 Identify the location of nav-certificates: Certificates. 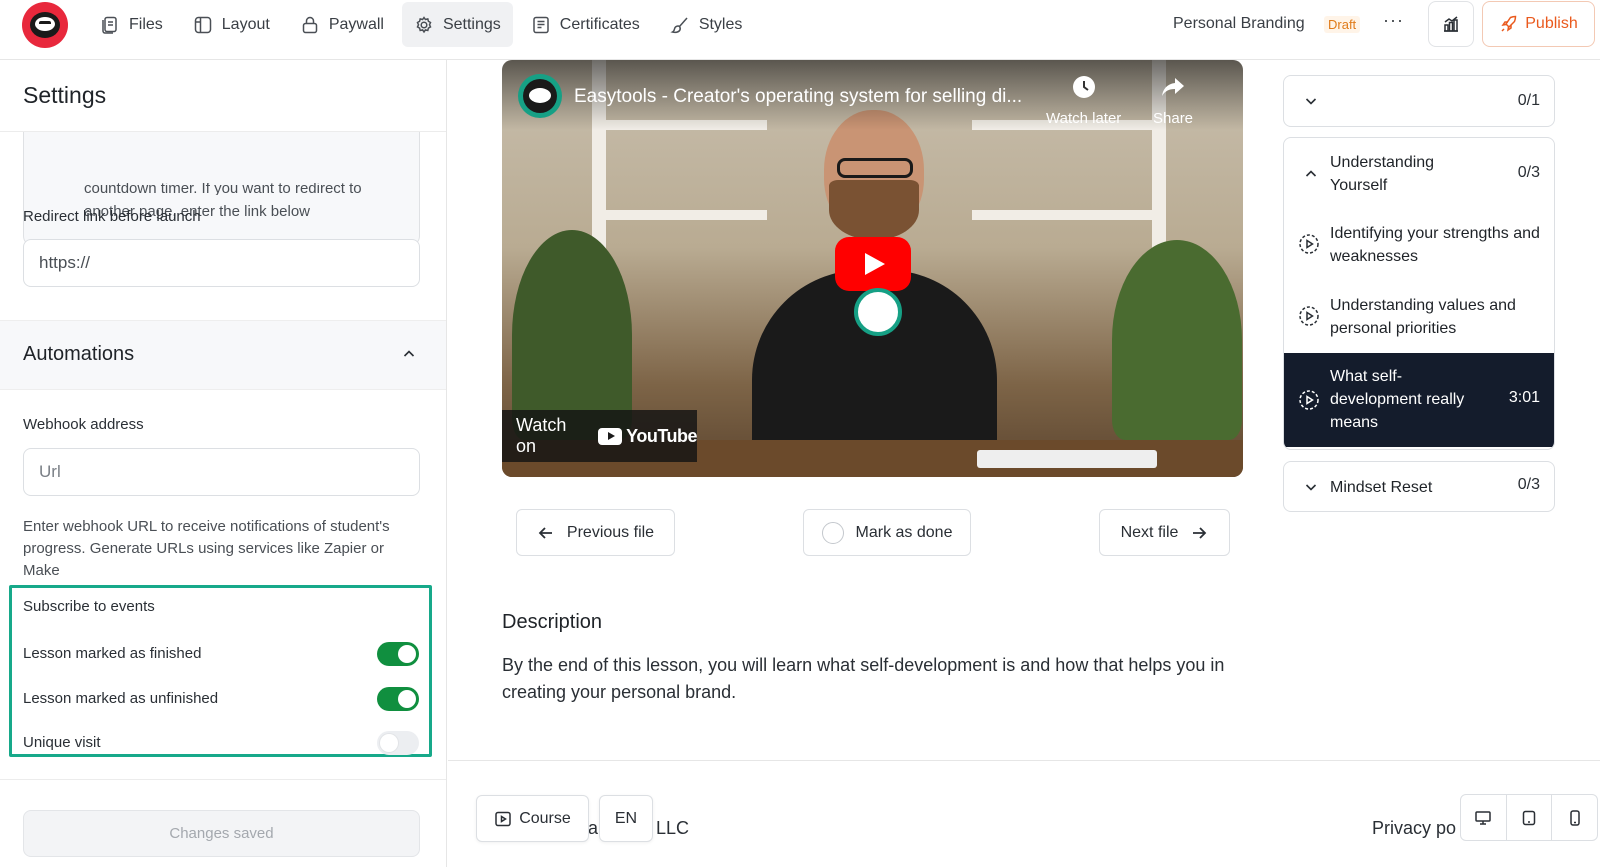
(585, 24).